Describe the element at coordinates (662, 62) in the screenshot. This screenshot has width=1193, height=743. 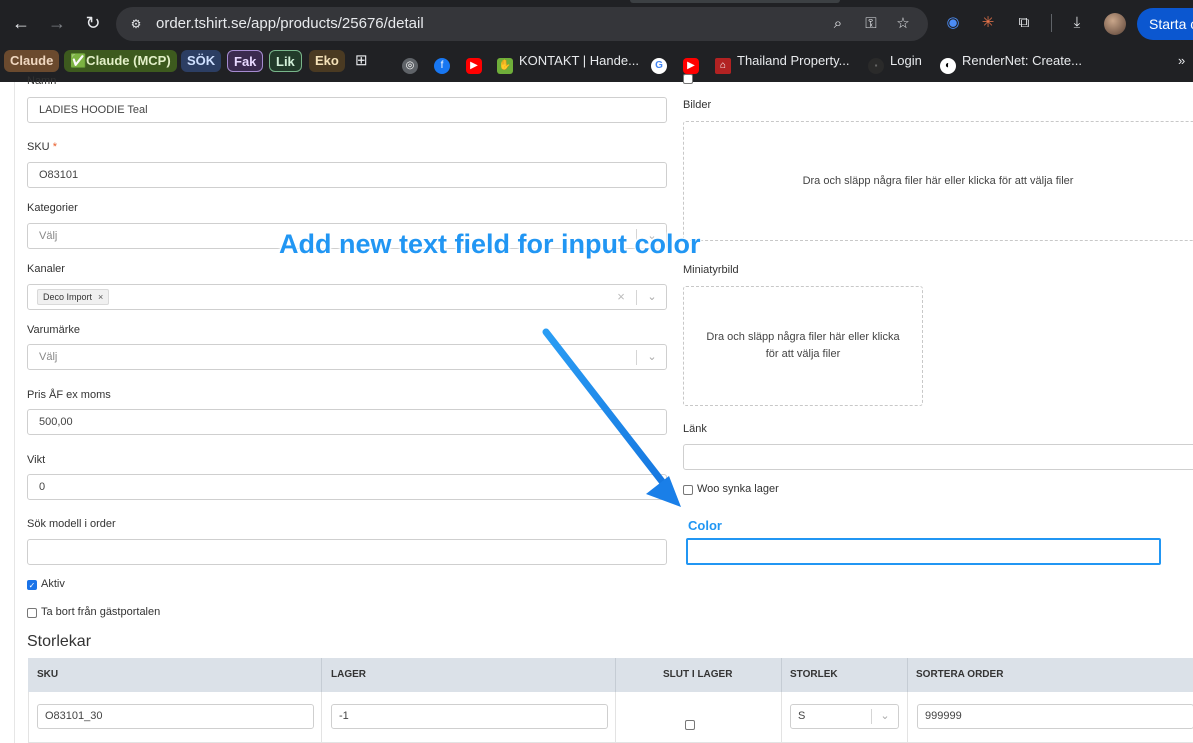
I see `google-icon: G` at that location.